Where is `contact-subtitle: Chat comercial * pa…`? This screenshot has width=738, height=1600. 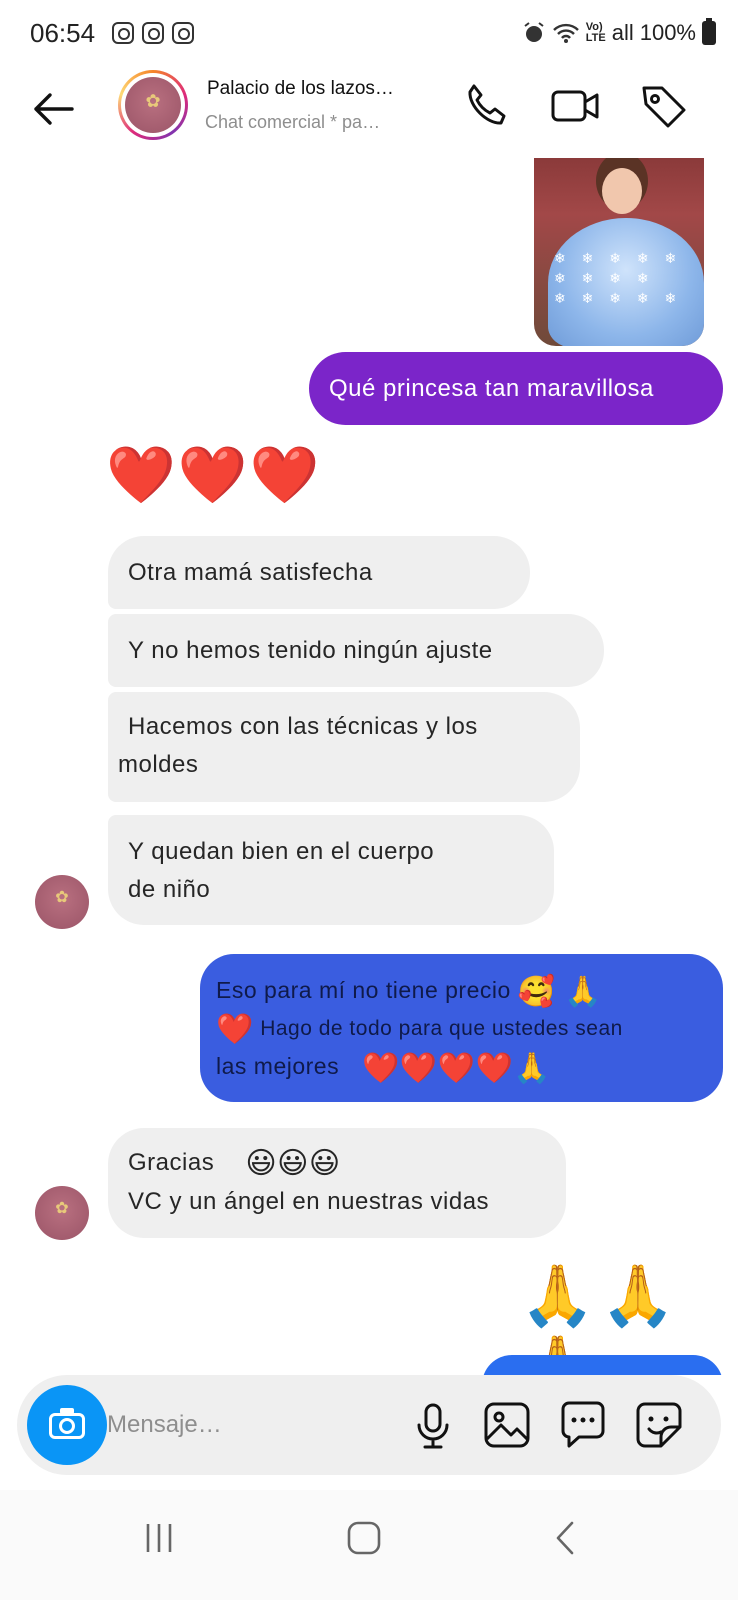
contact-subtitle: Chat comercial * pa… is located at coordinates (293, 122).